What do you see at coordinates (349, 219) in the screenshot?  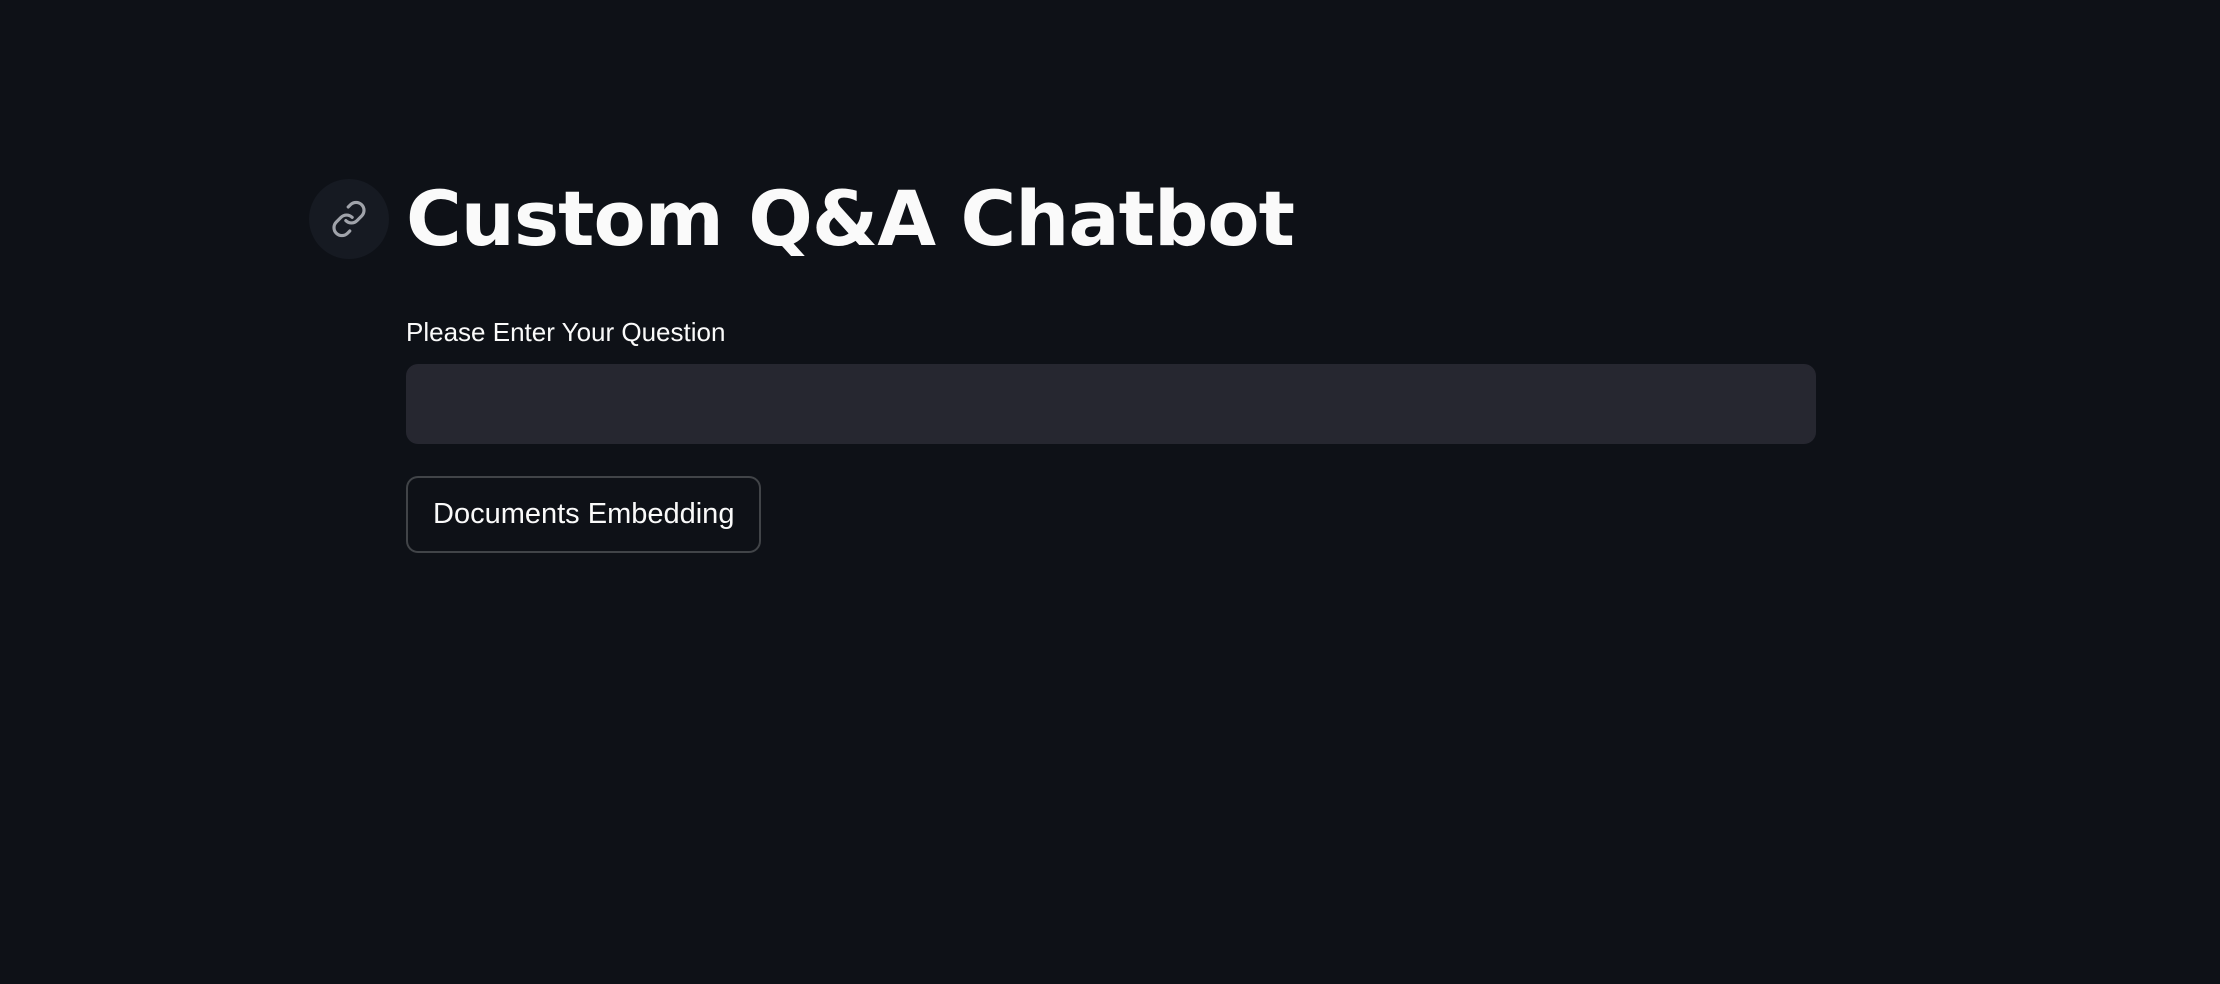 I see `link-icon` at bounding box center [349, 219].